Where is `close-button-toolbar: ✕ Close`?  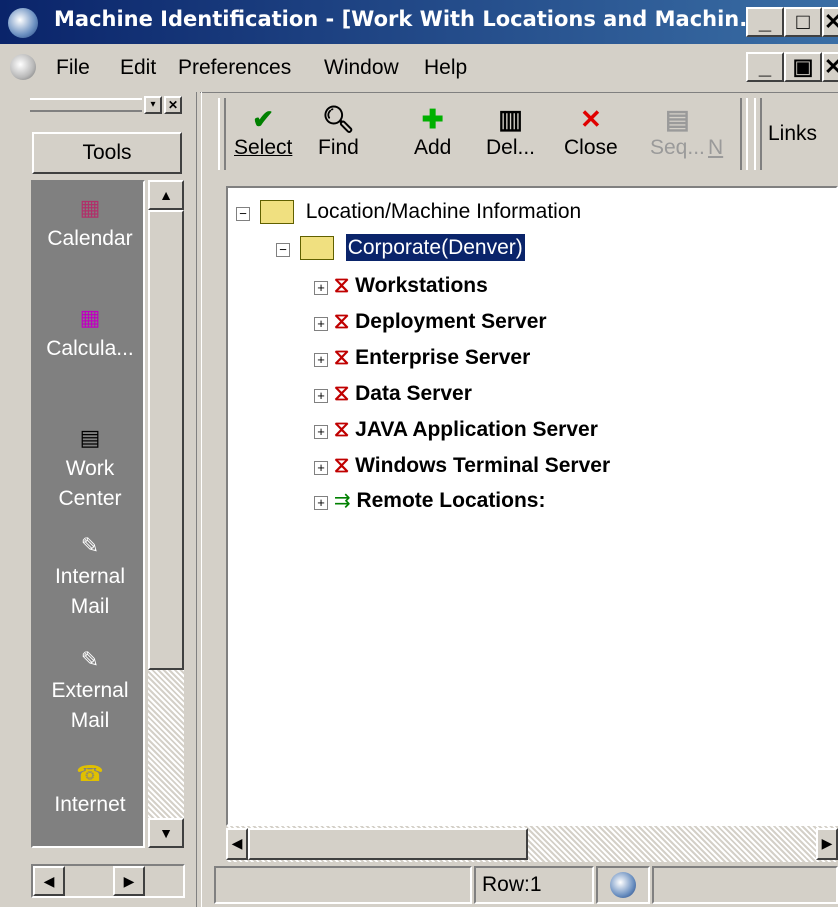 close-button-toolbar: ✕ Close is located at coordinates (591, 131).